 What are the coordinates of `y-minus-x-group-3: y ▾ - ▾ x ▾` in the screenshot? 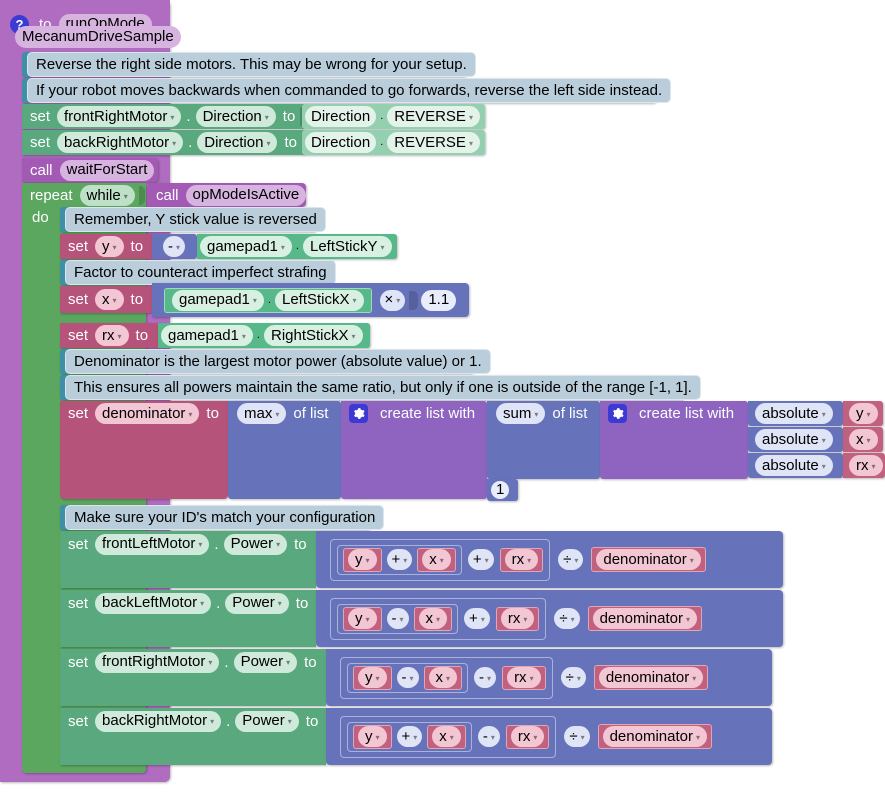 It's located at (408, 677).